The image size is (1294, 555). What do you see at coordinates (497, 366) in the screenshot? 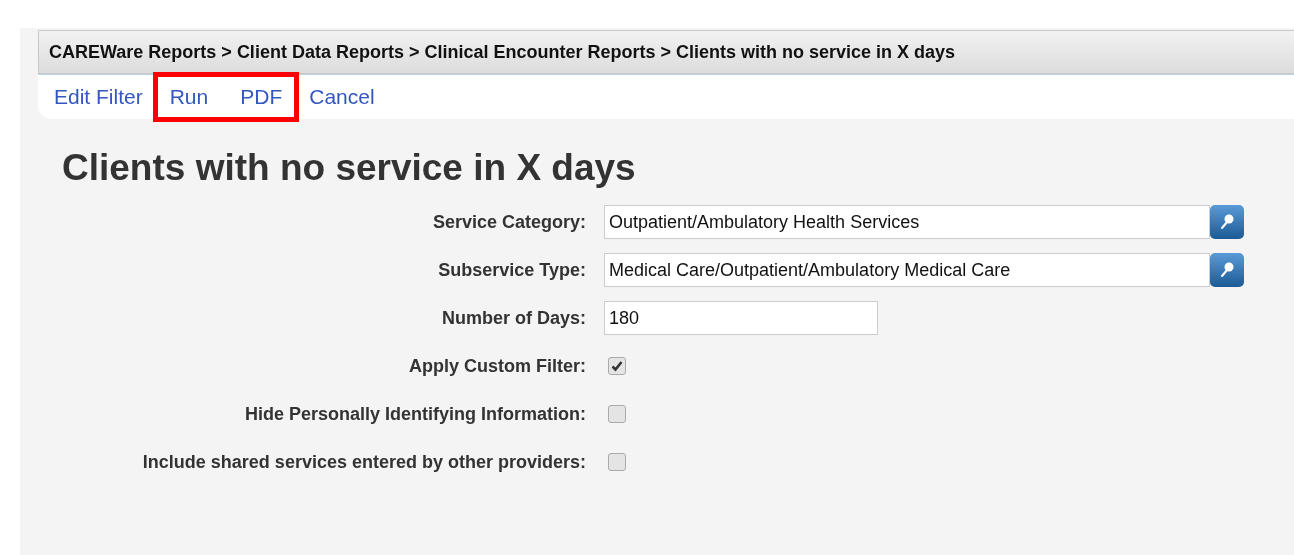
I see `field-label: Apply Custom Filter:` at bounding box center [497, 366].